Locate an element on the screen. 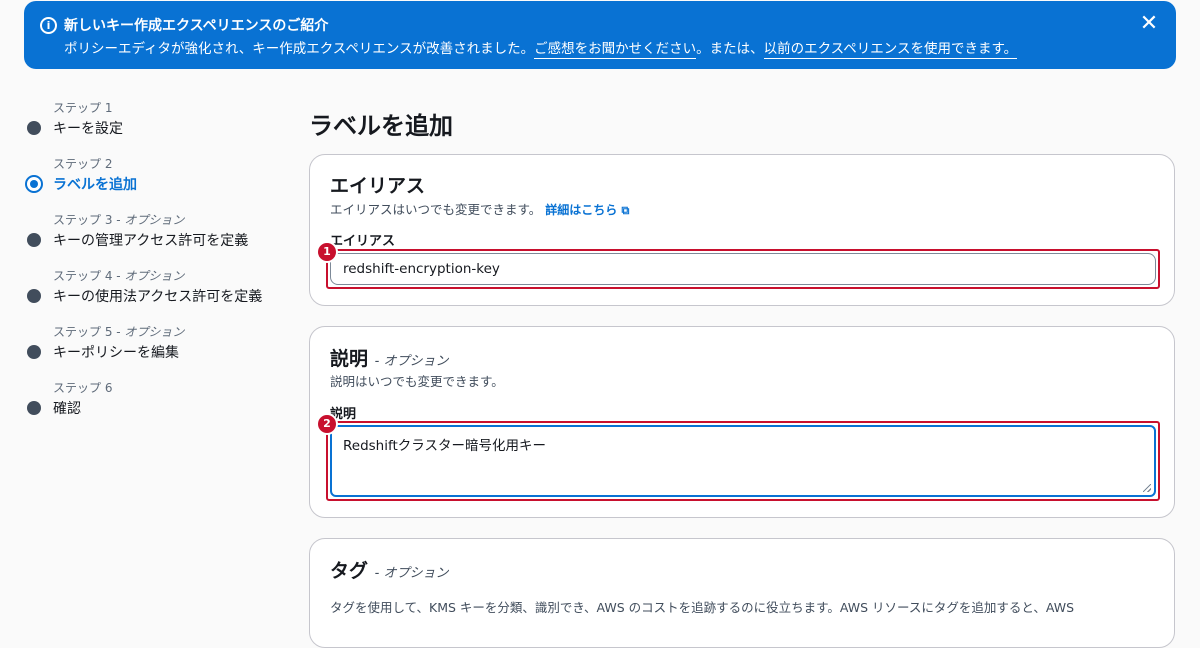 Image resolution: width=1200 pixels, height=648 pixels. step-label: ステップ 1 is located at coordinates (83, 108).